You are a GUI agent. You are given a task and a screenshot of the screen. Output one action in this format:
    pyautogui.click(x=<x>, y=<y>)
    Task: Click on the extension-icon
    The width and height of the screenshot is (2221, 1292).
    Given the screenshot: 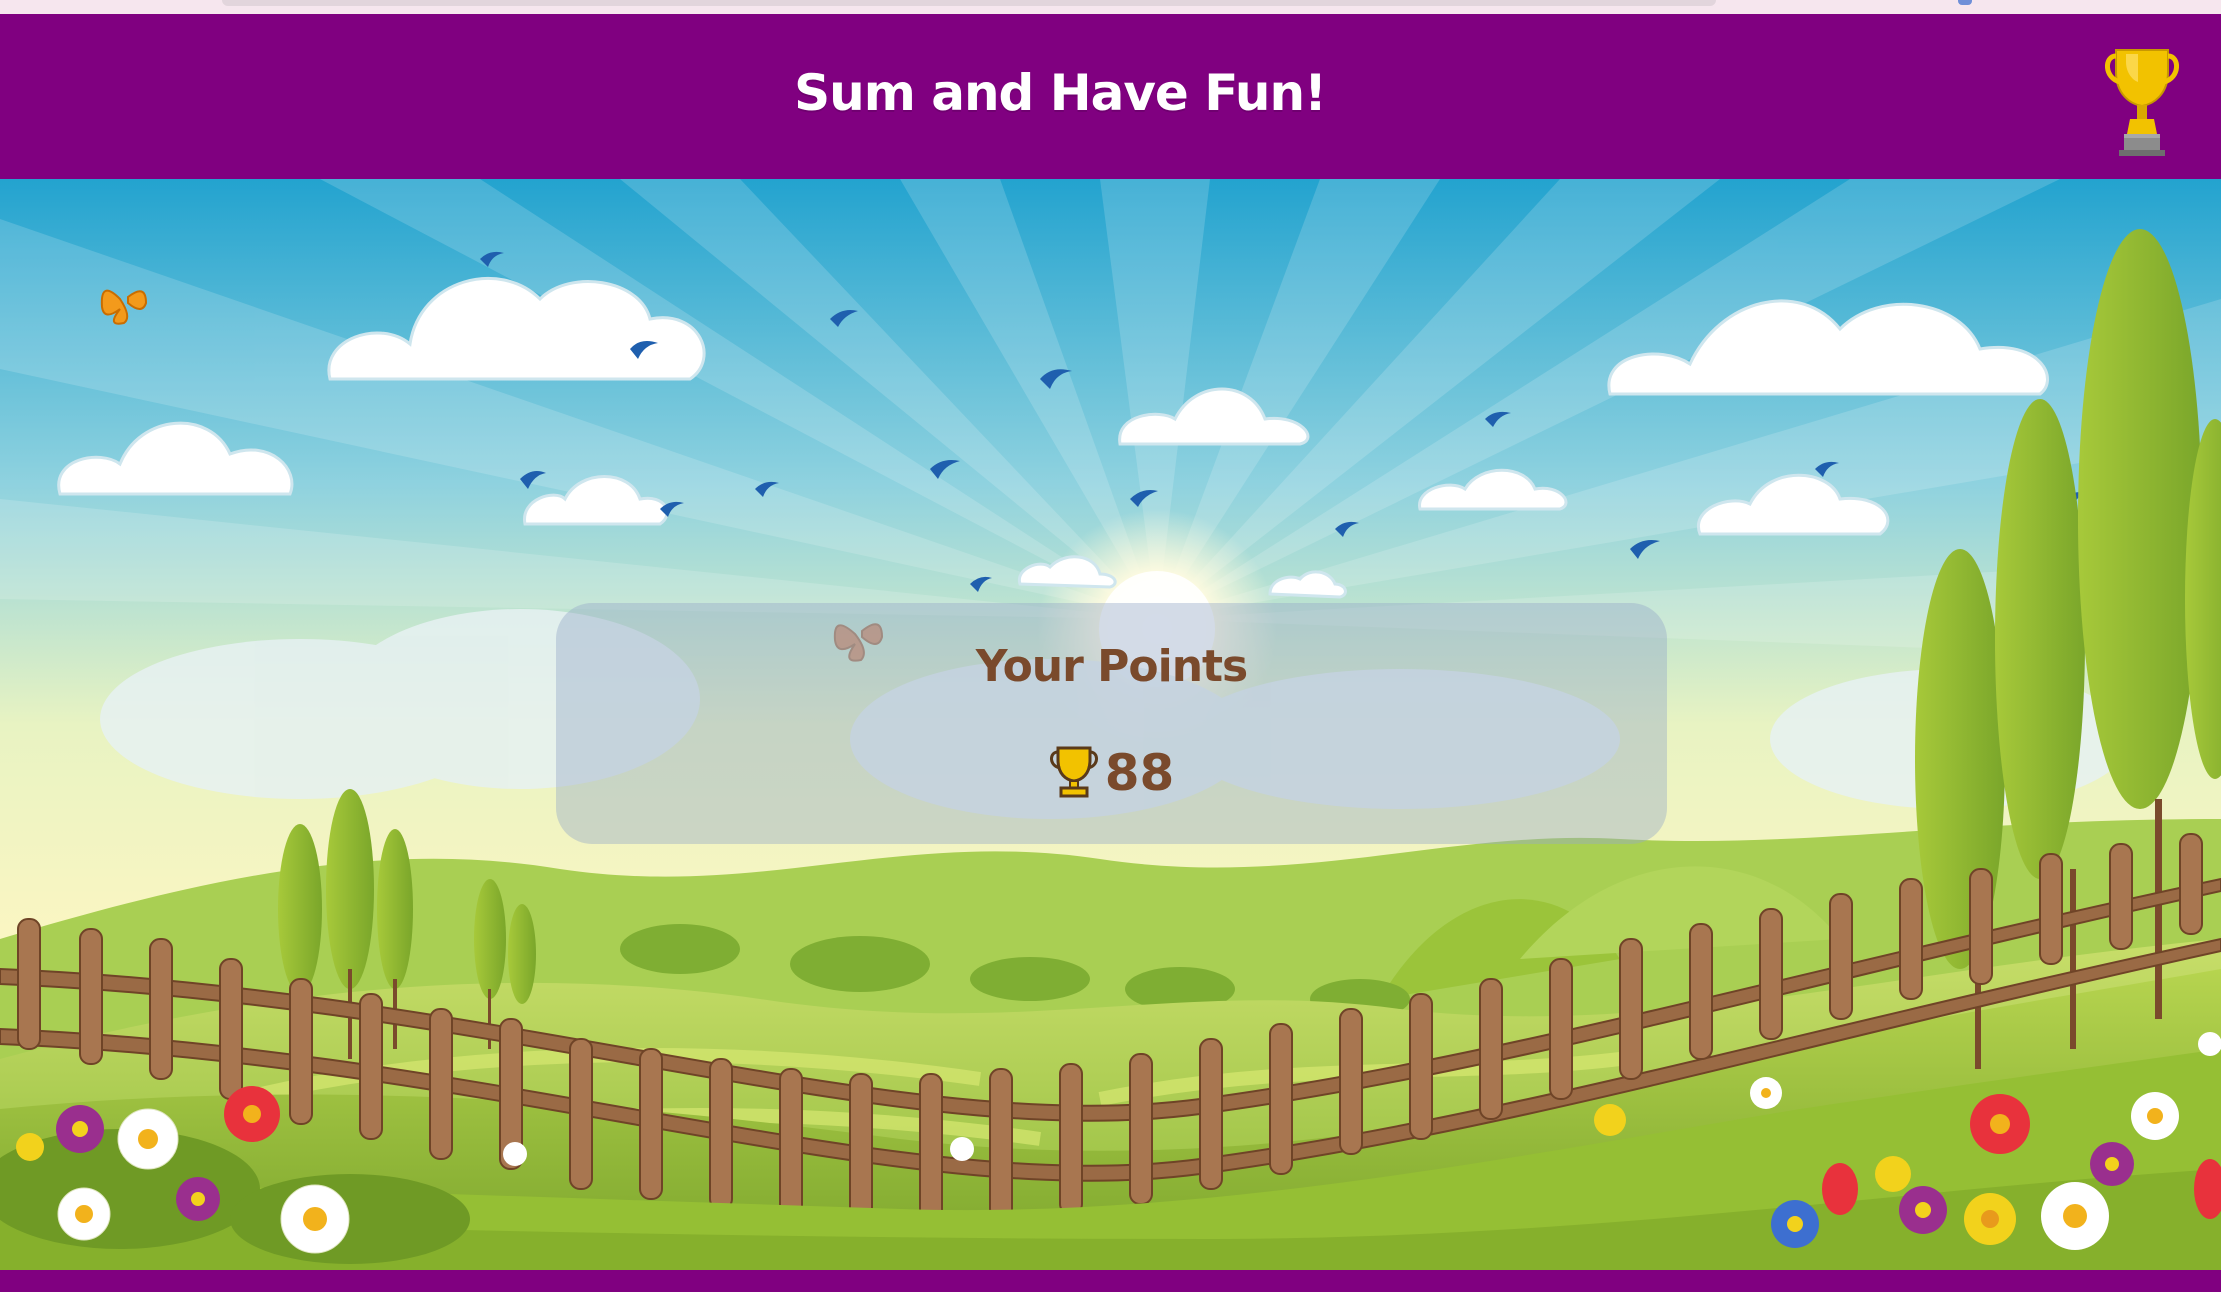 What is the action you would take?
    pyautogui.click(x=1965, y=2)
    